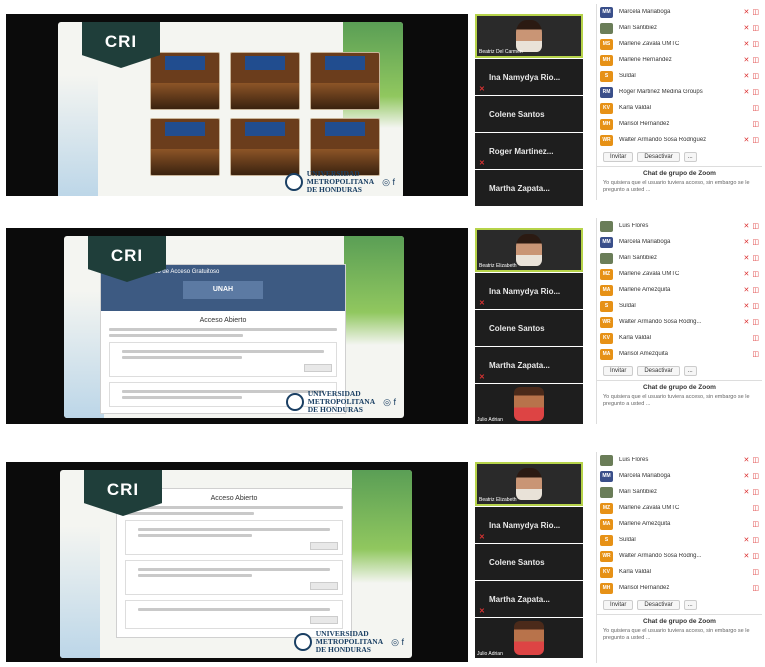  Describe the element at coordinates (679, 354) in the screenshot. I see `participant-row: MA Marisol Amezquita ◫` at that location.